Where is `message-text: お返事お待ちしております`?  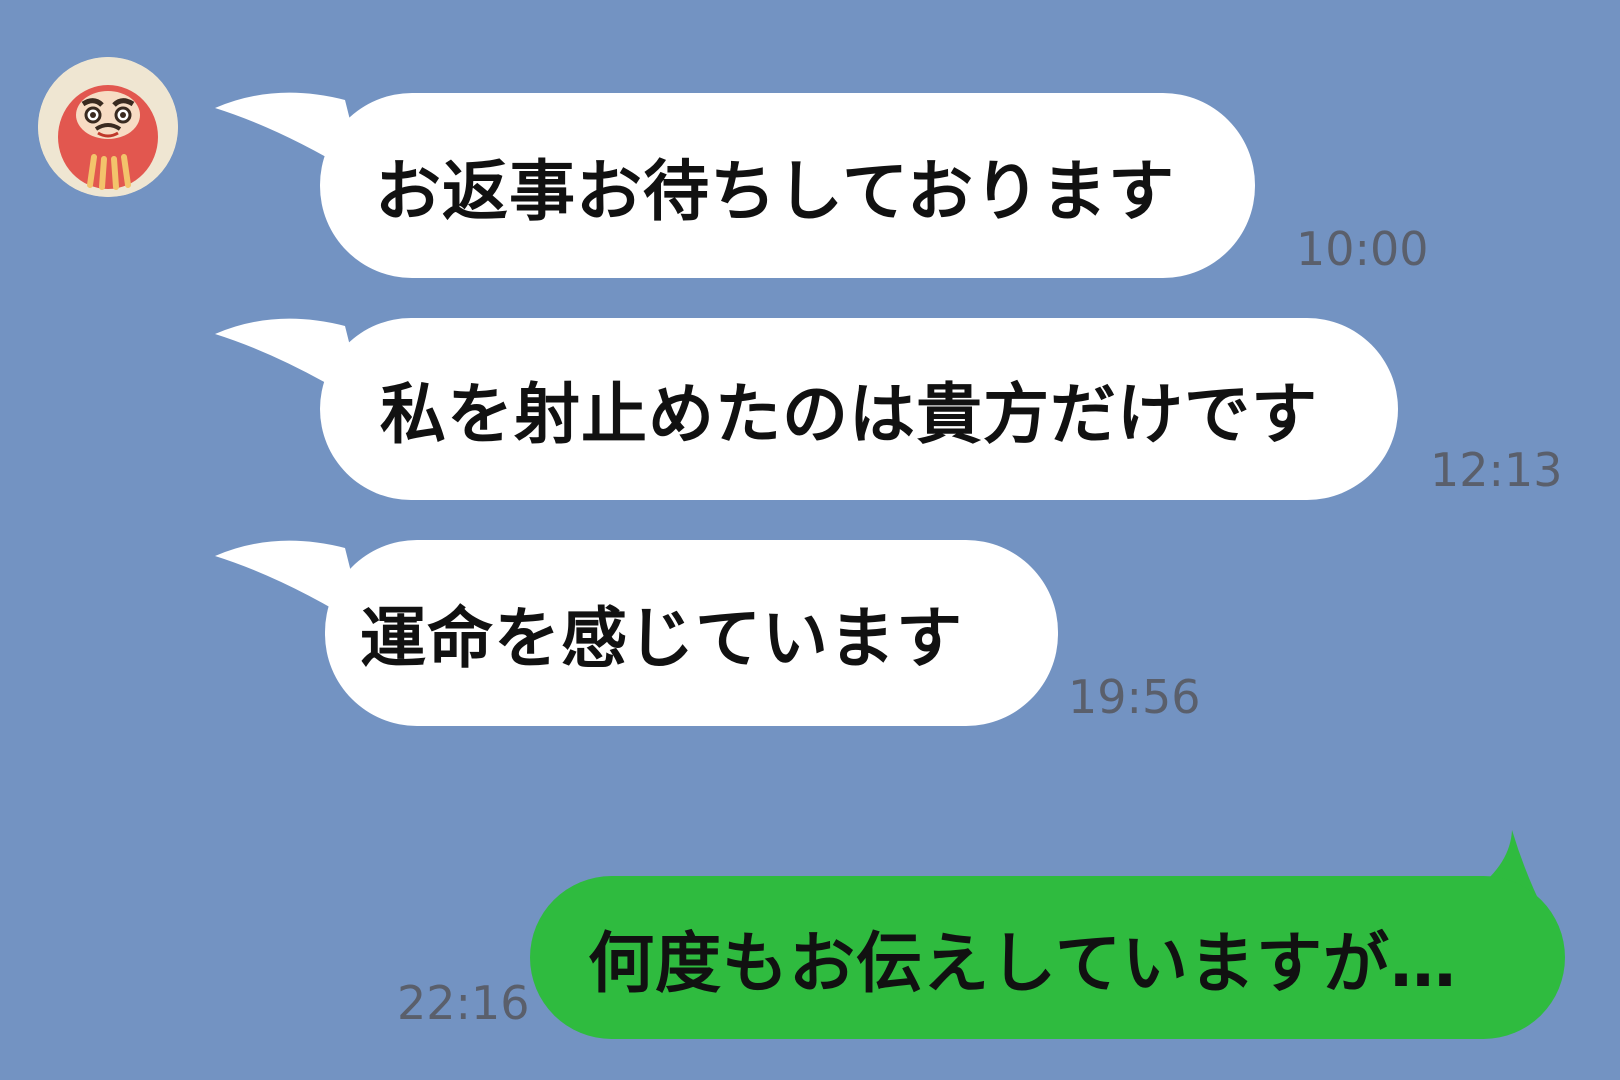 message-text: お返事お待ちしております is located at coordinates (775, 191).